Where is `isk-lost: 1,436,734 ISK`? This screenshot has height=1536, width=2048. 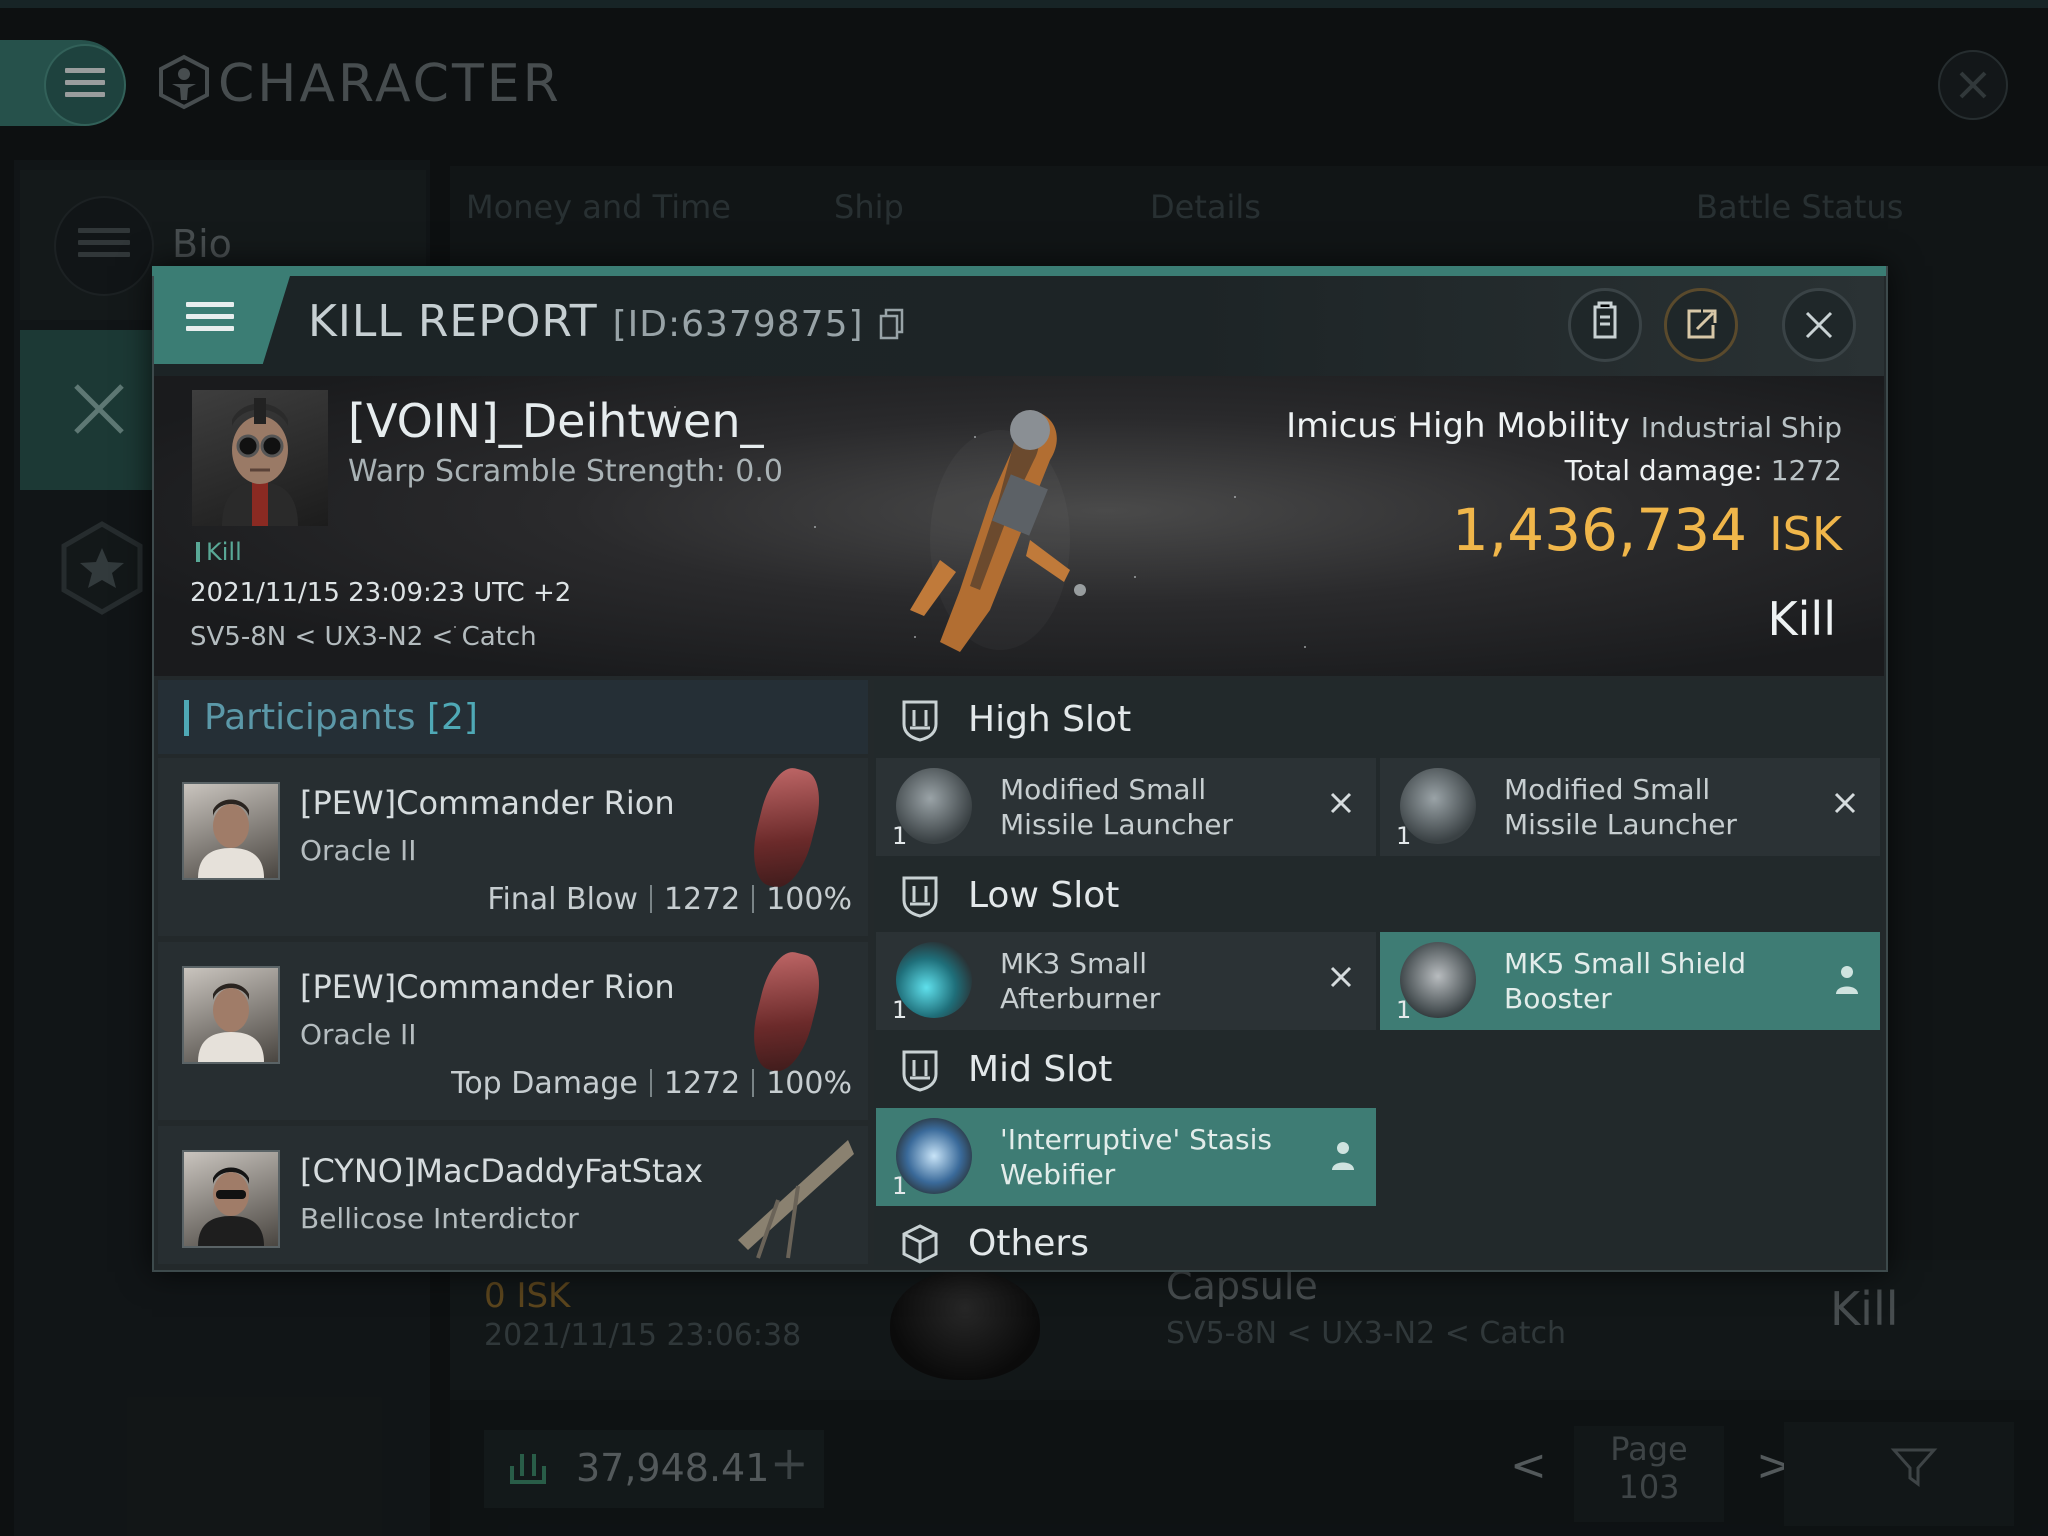 isk-lost: 1,436,734 ISK is located at coordinates (1471, 530).